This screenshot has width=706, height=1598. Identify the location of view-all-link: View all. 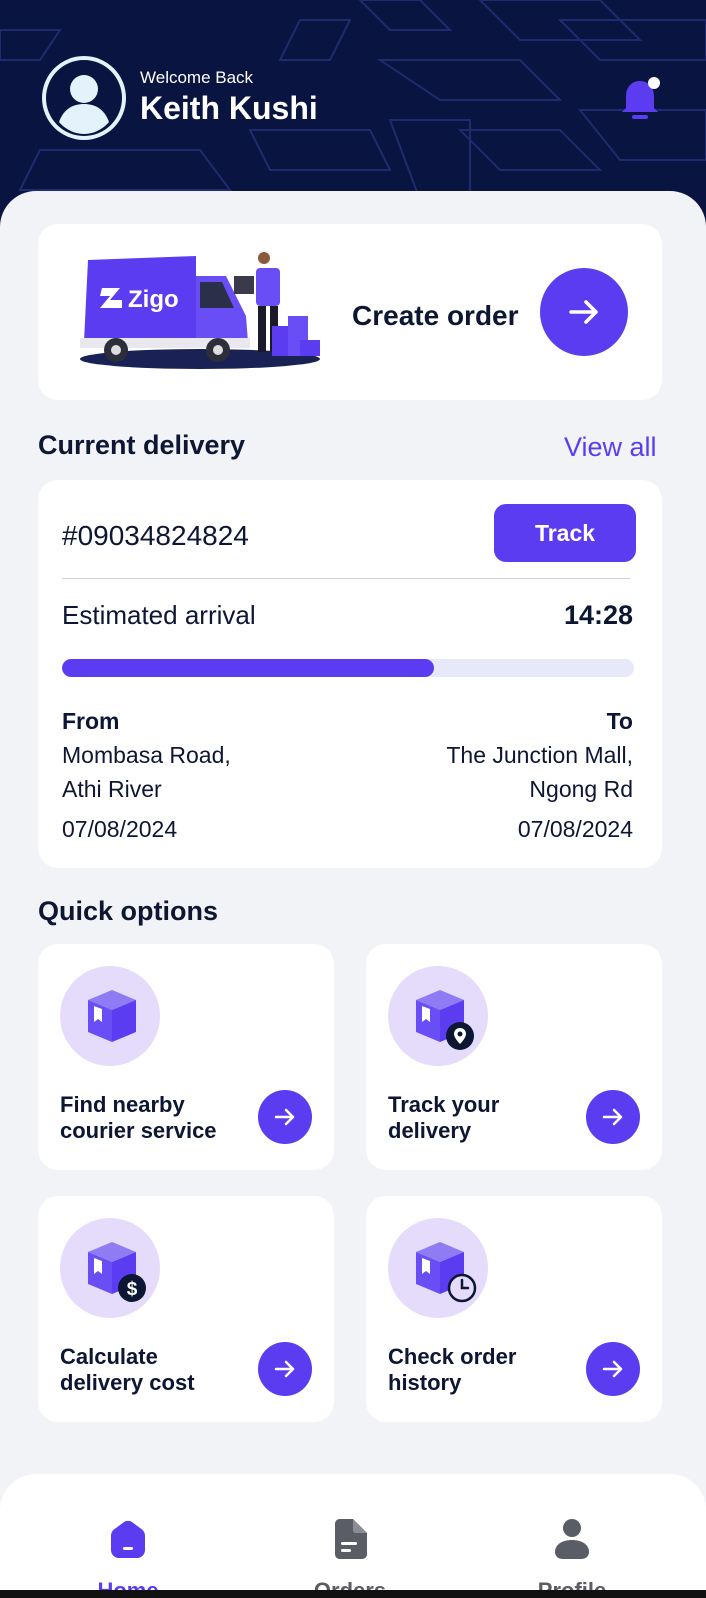
(610, 447).